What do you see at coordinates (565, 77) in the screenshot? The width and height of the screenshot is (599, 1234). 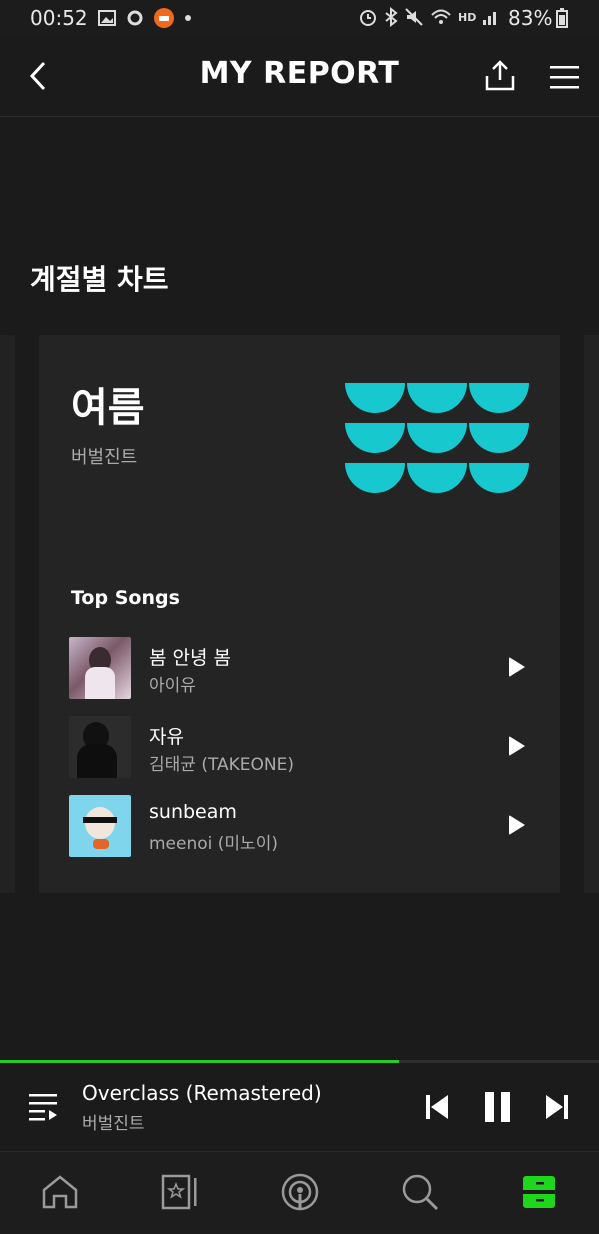 I see `menu-icon` at bounding box center [565, 77].